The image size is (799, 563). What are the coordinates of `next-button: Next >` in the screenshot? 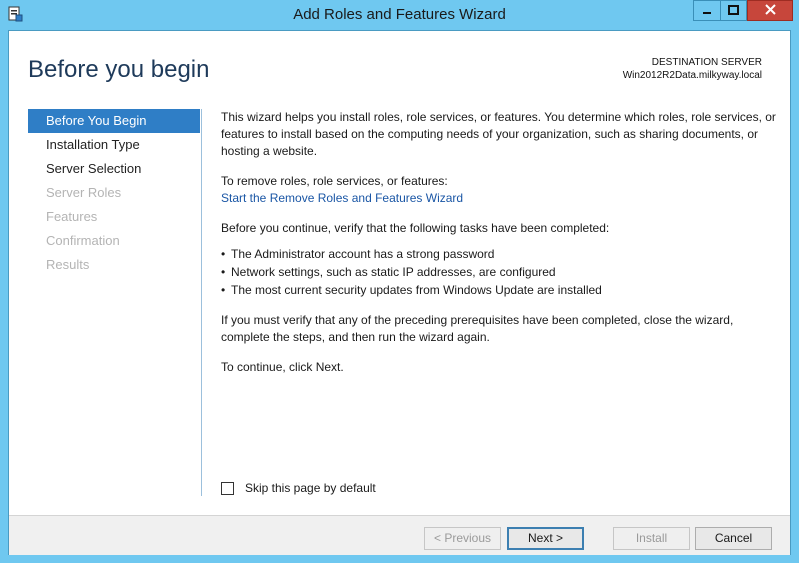 It's located at (545, 538).